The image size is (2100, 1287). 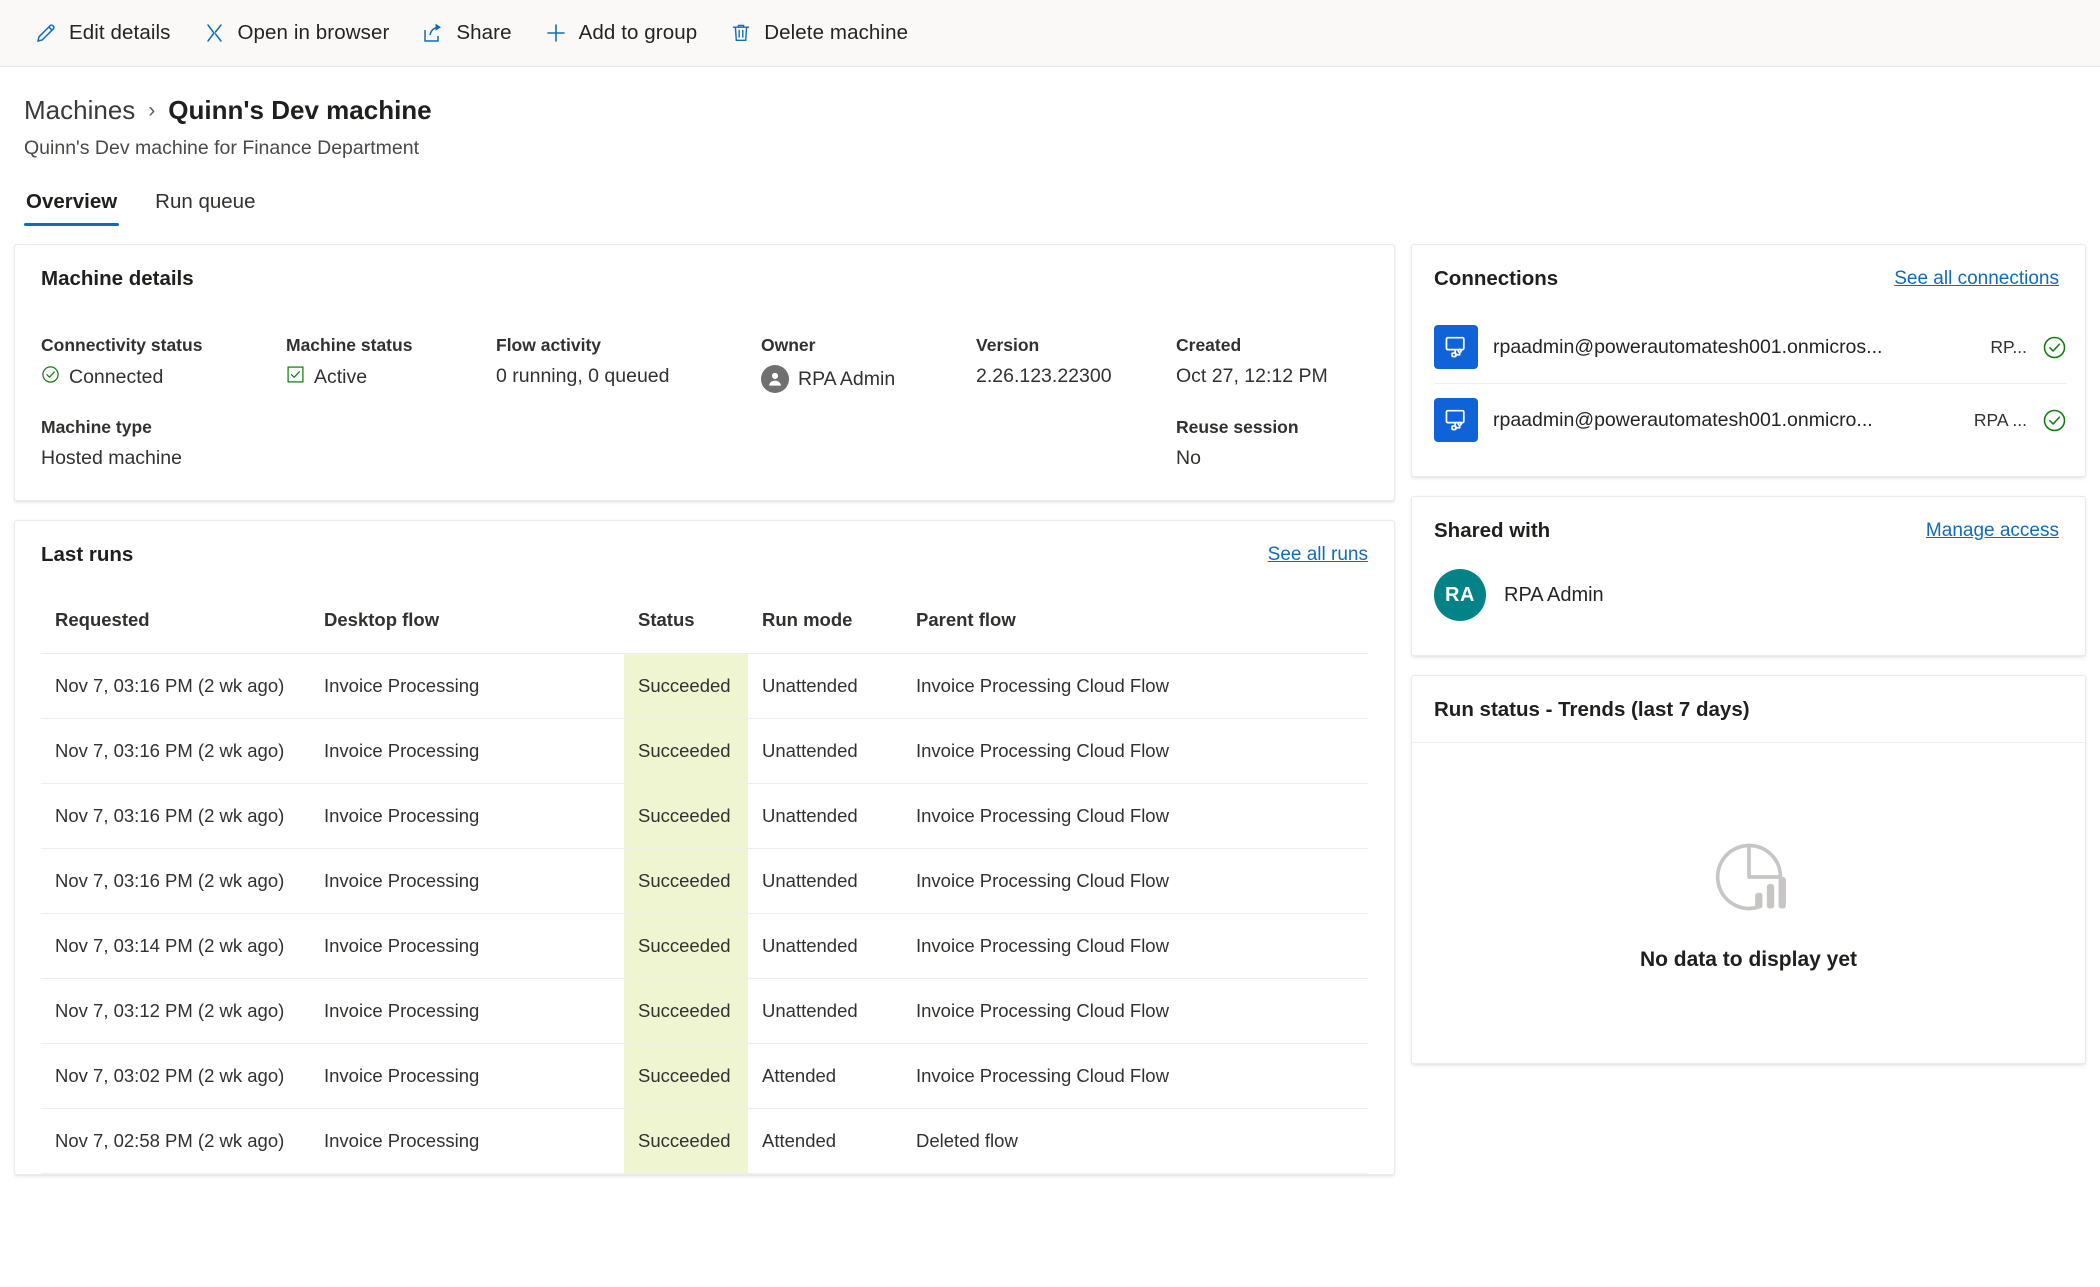 I want to click on flow-activity-label: Flow activity, so click(x=549, y=345).